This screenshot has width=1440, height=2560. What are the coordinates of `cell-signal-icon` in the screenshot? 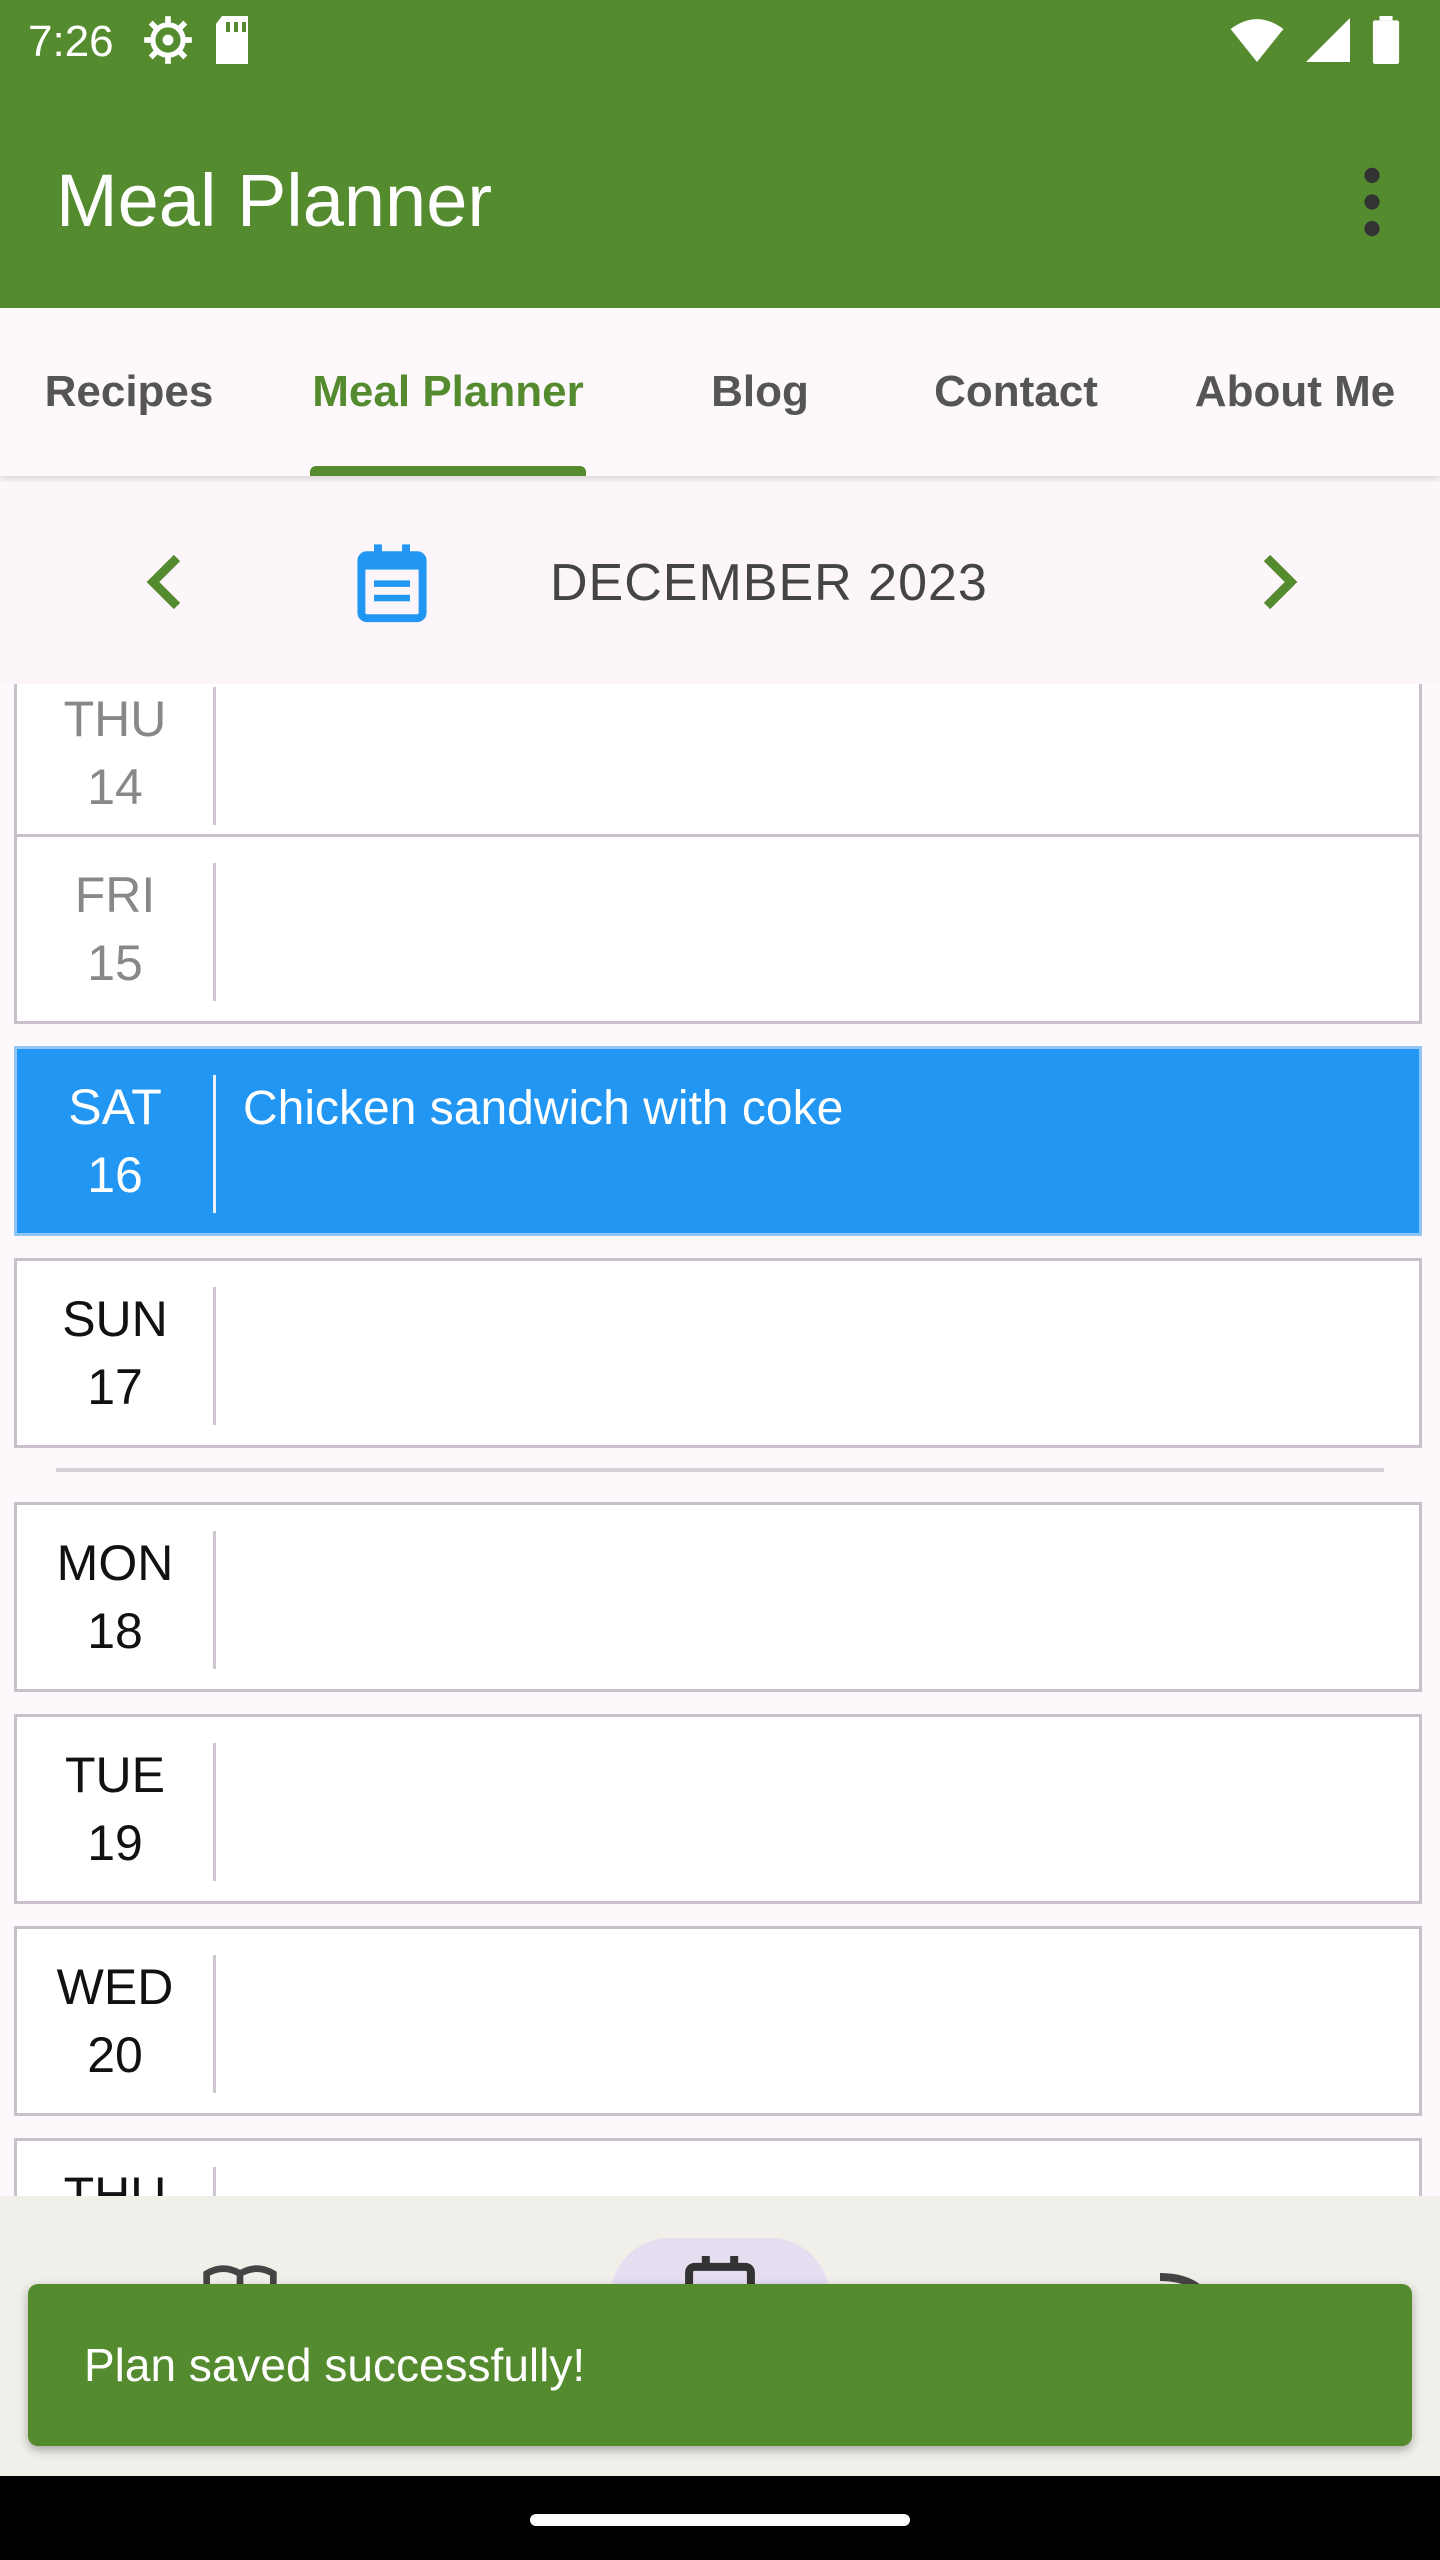 It's located at (1328, 42).